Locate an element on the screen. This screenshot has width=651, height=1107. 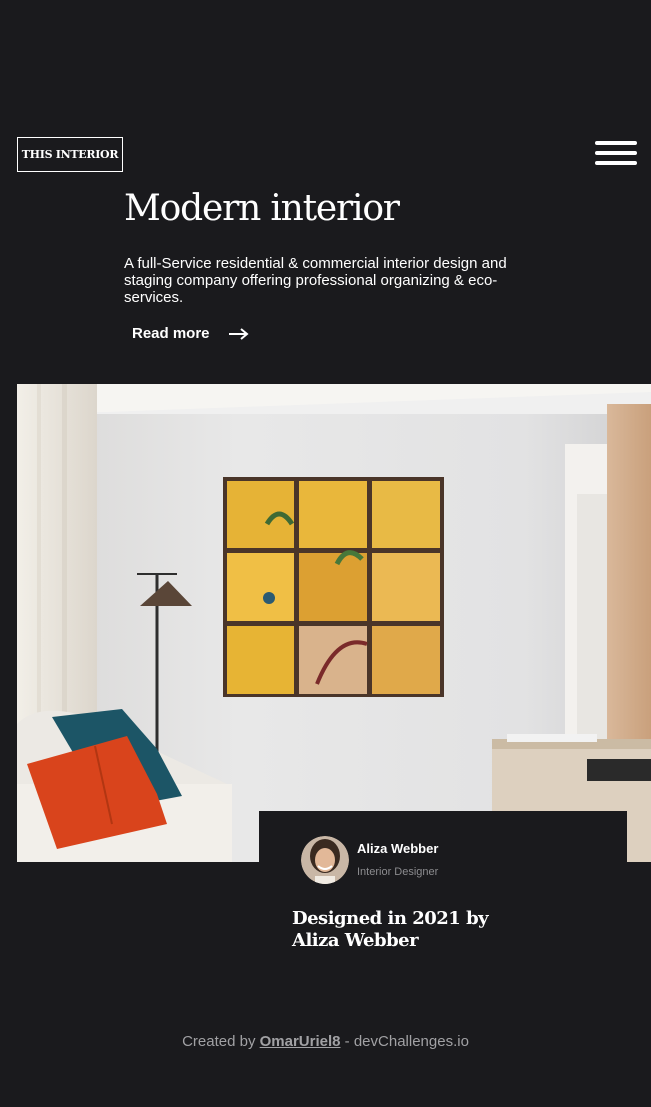
arrow-right-icon is located at coordinates (238, 333).